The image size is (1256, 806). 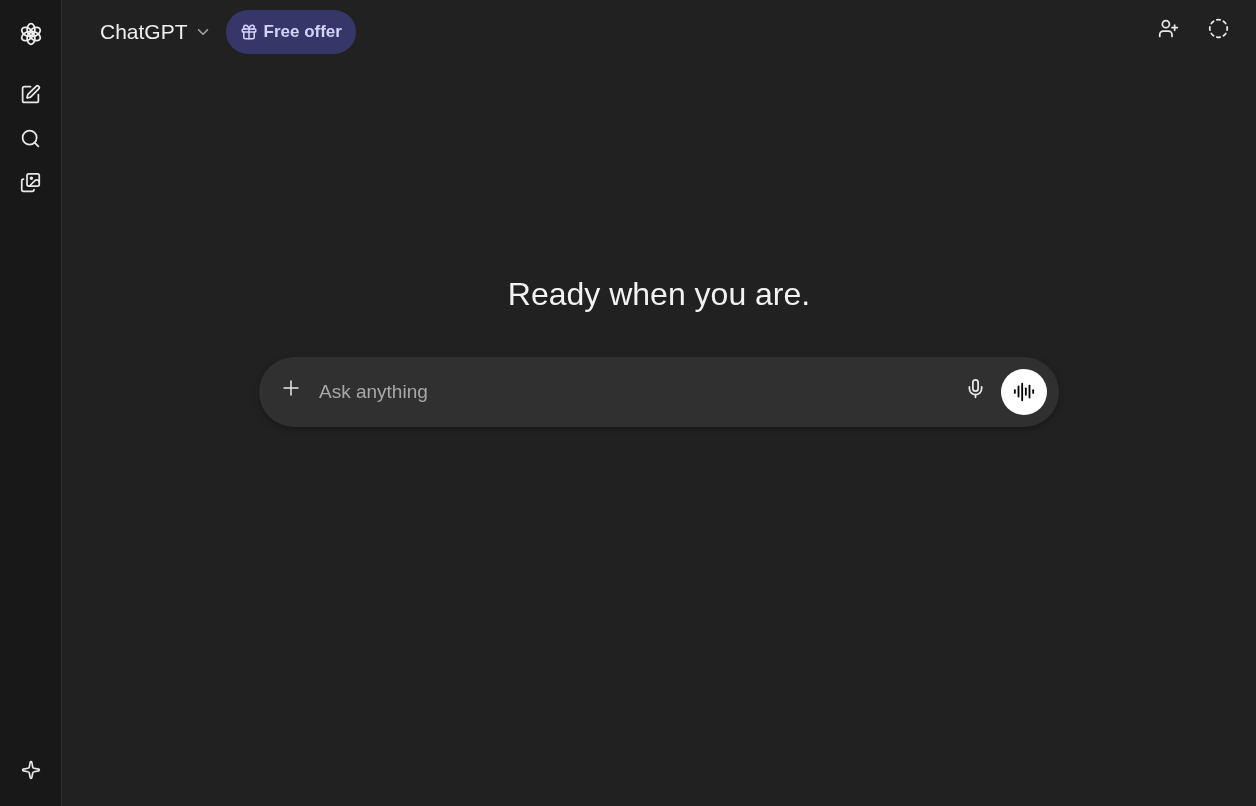 What do you see at coordinates (633, 392) in the screenshot?
I see `message-input-field: Ask anything` at bounding box center [633, 392].